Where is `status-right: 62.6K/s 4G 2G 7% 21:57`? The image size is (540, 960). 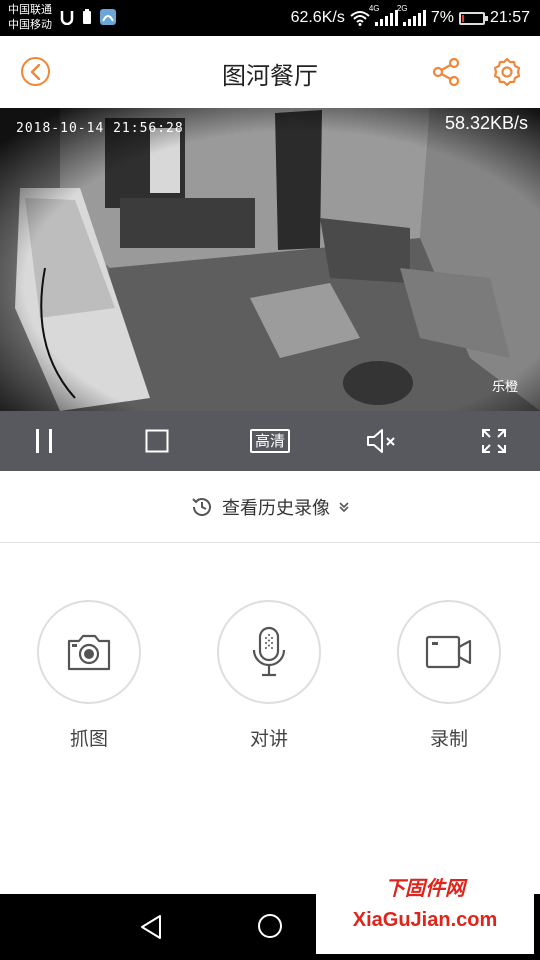 status-right: 62.6K/s 4G 2G 7% 21:57 is located at coordinates (410, 18).